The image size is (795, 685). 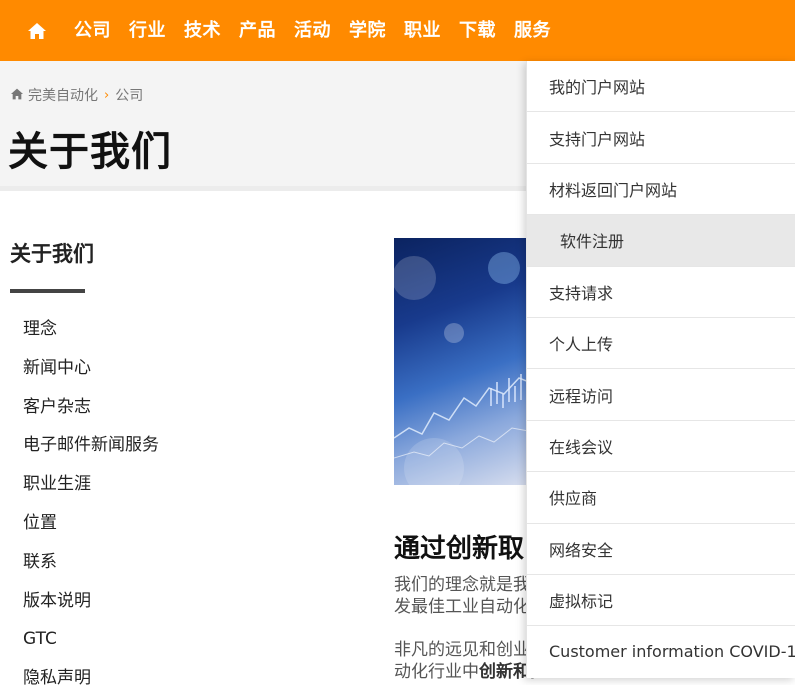 What do you see at coordinates (532, 30) in the screenshot?
I see `nav-item-services: 服务` at bounding box center [532, 30].